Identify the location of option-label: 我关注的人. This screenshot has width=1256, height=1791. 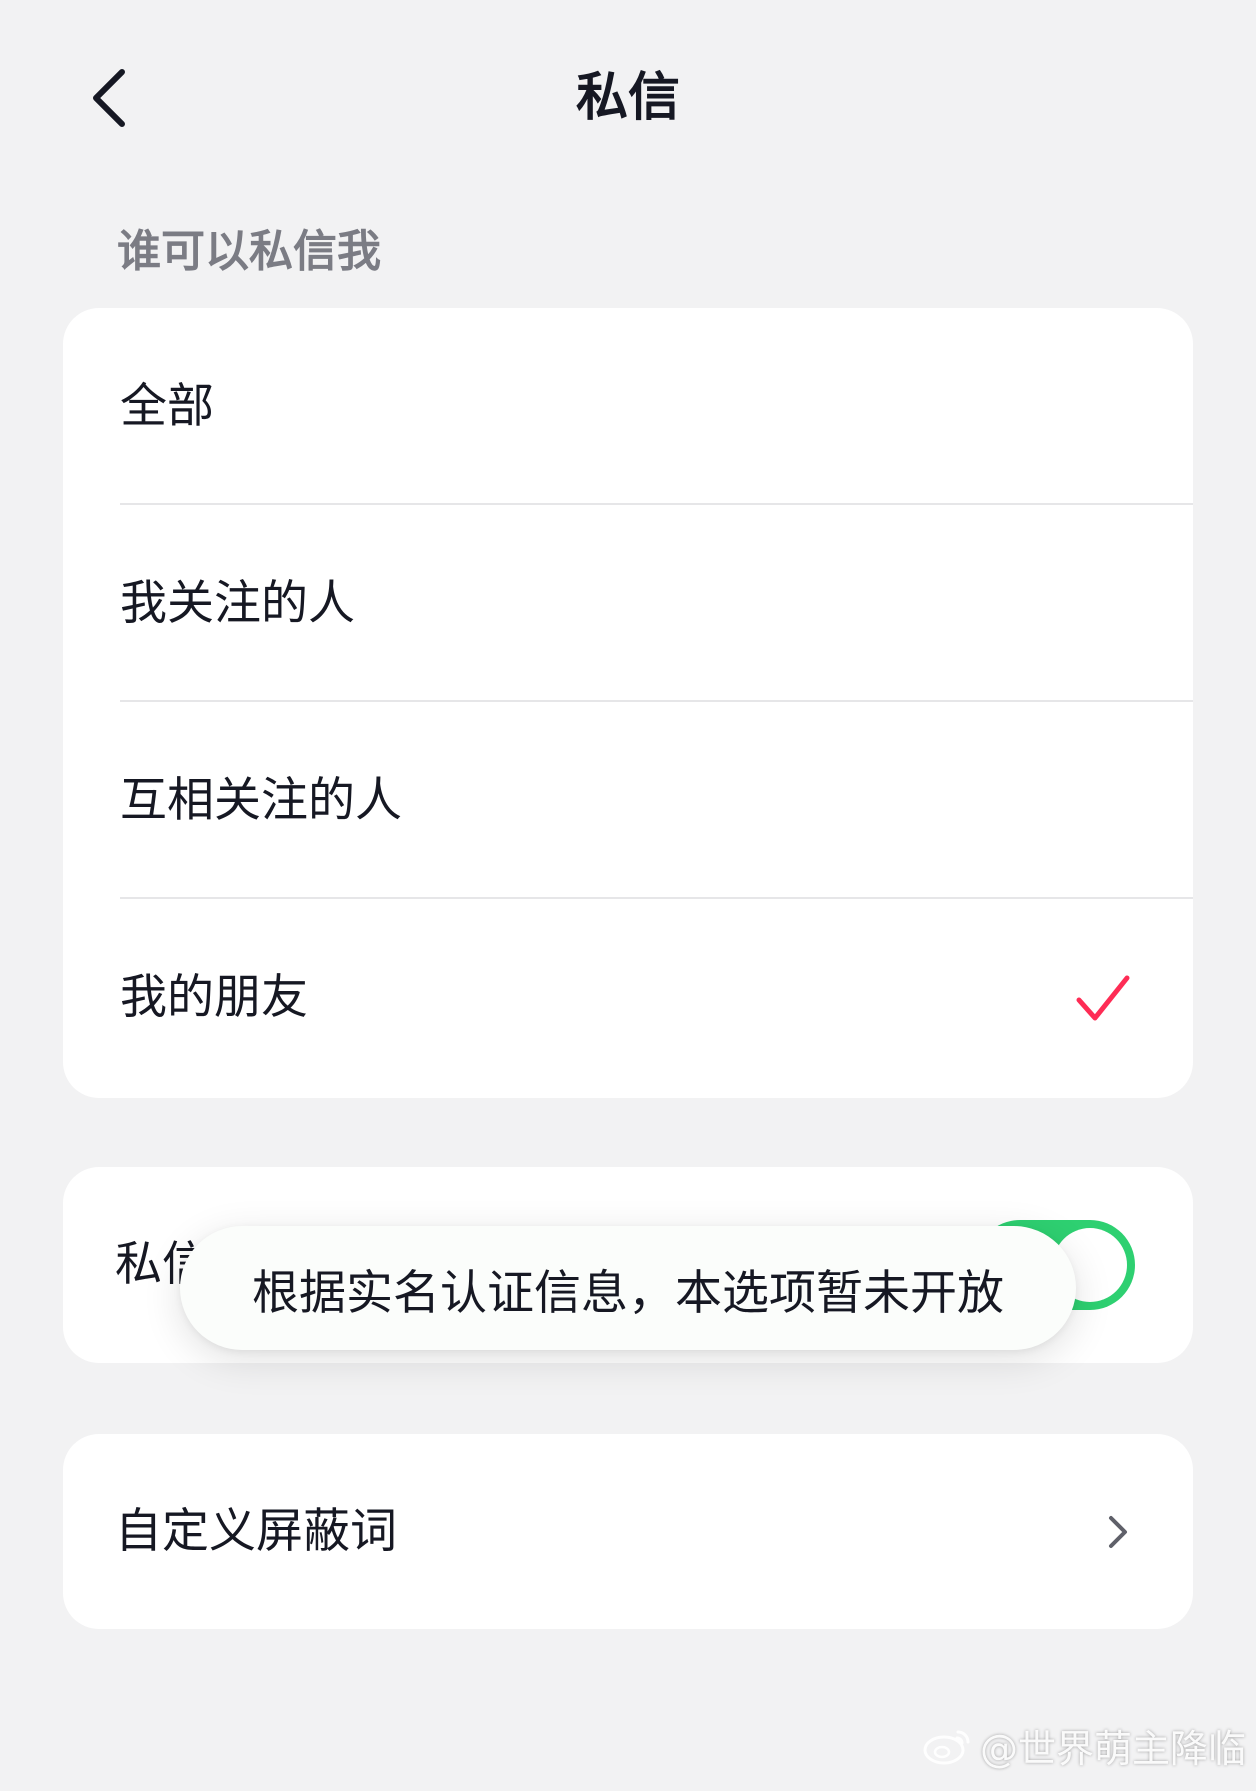
(237, 603).